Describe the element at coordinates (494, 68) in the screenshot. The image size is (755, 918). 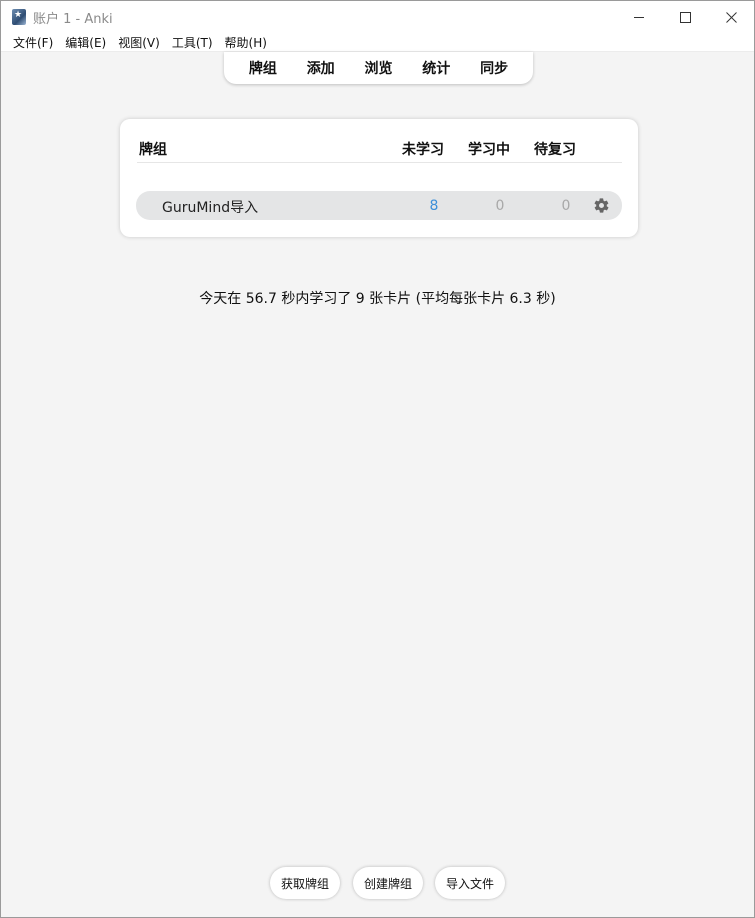
I see `toolbar-sync: 同步` at that location.